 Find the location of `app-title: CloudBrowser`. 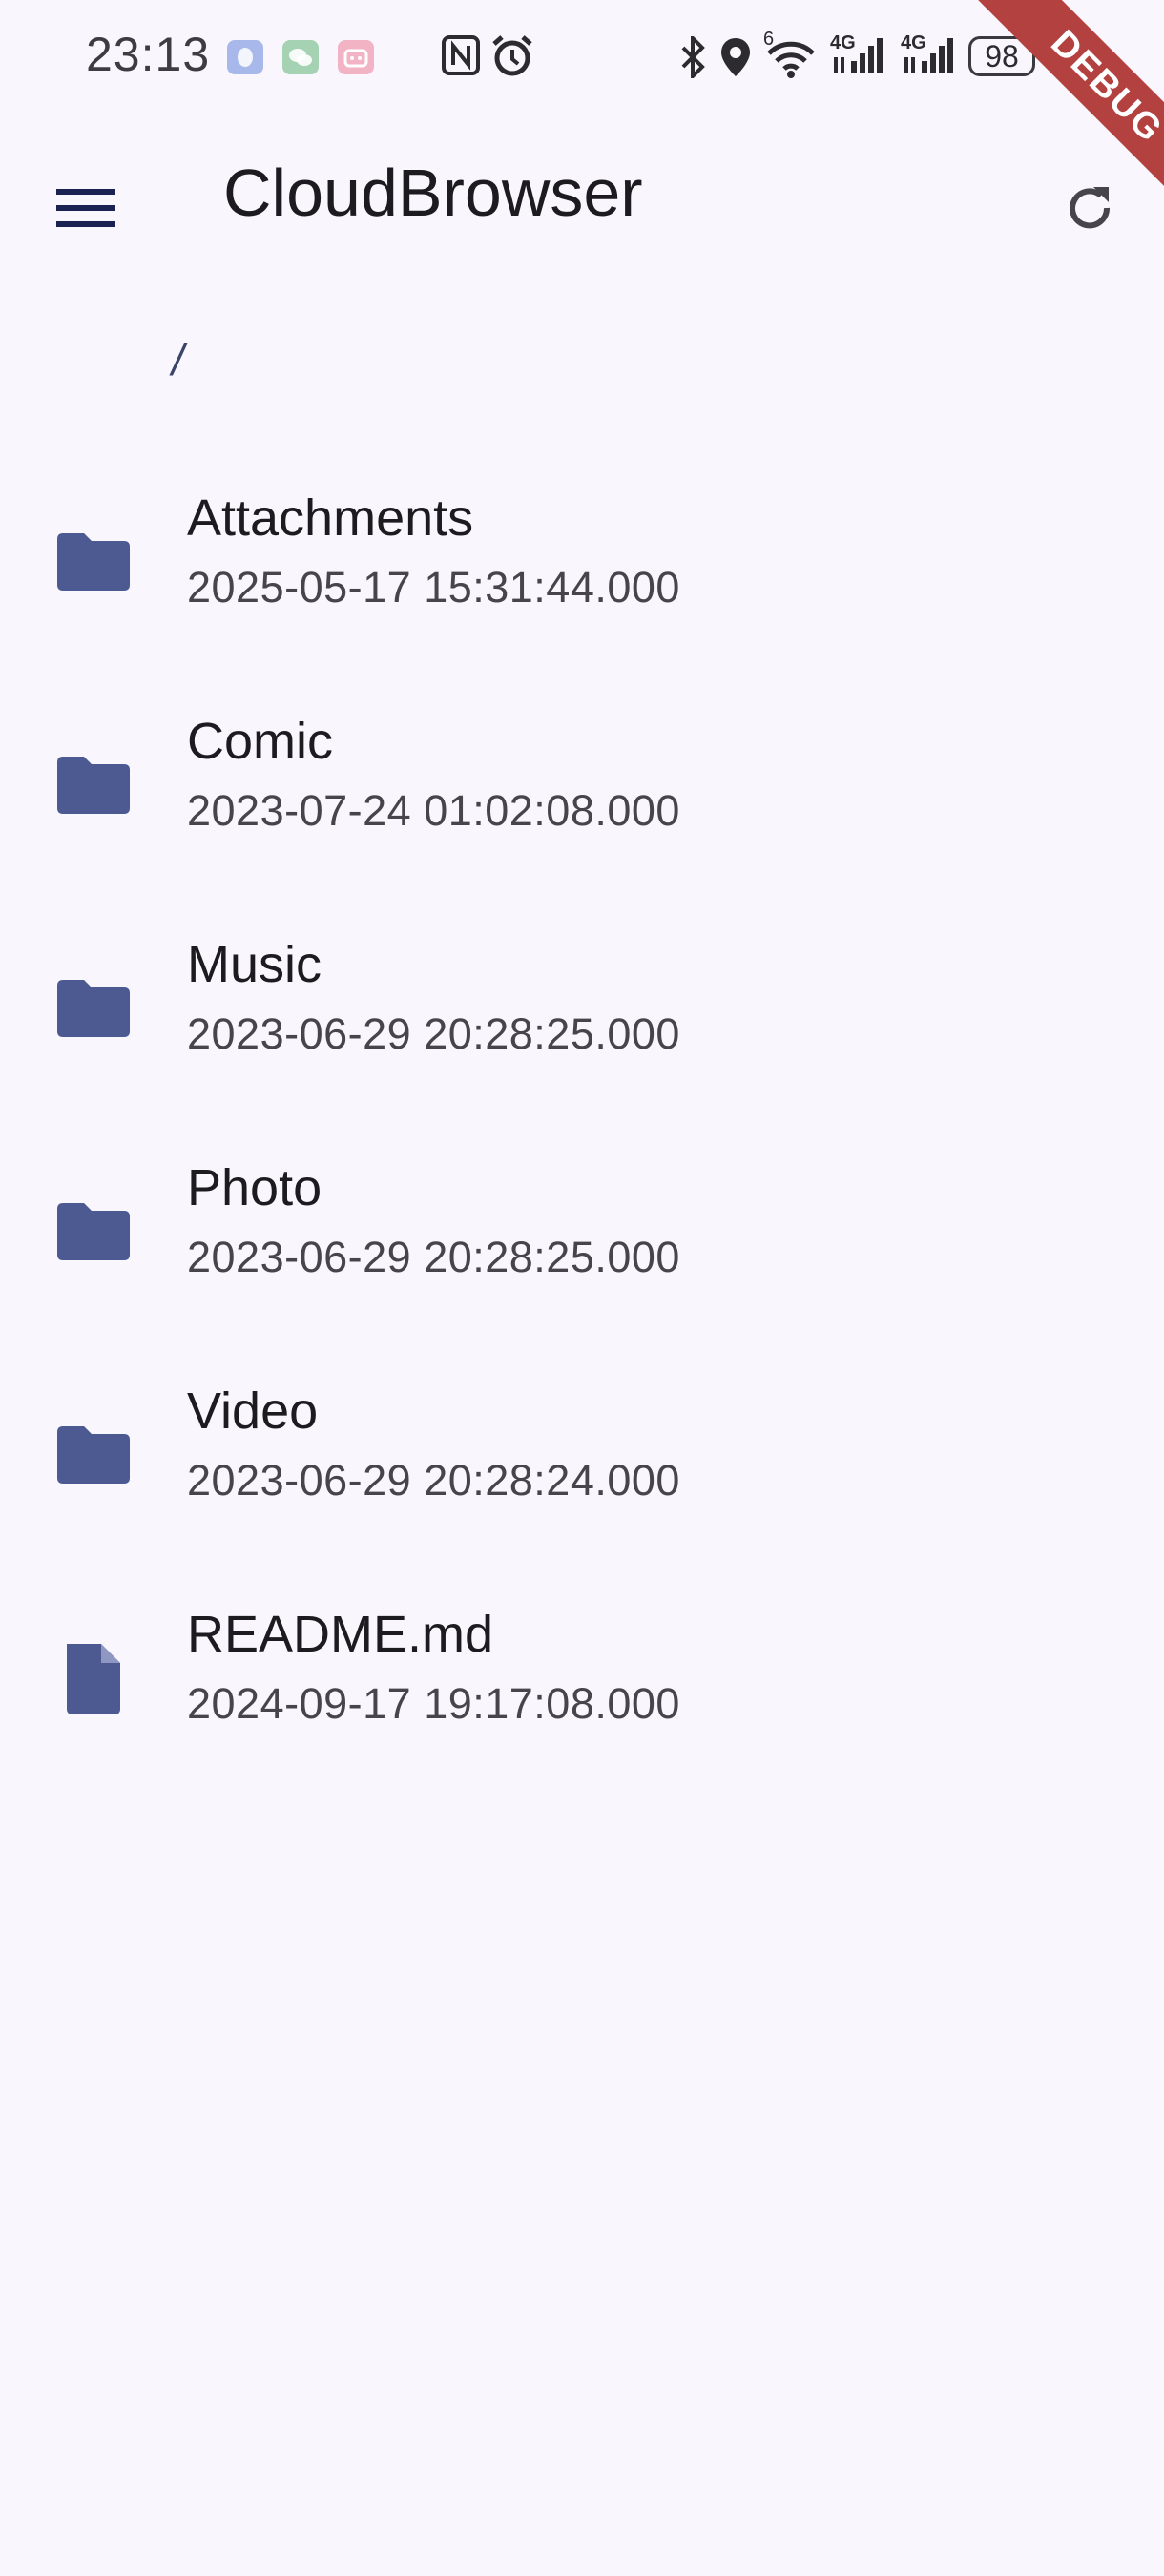

app-title: CloudBrowser is located at coordinates (433, 193).